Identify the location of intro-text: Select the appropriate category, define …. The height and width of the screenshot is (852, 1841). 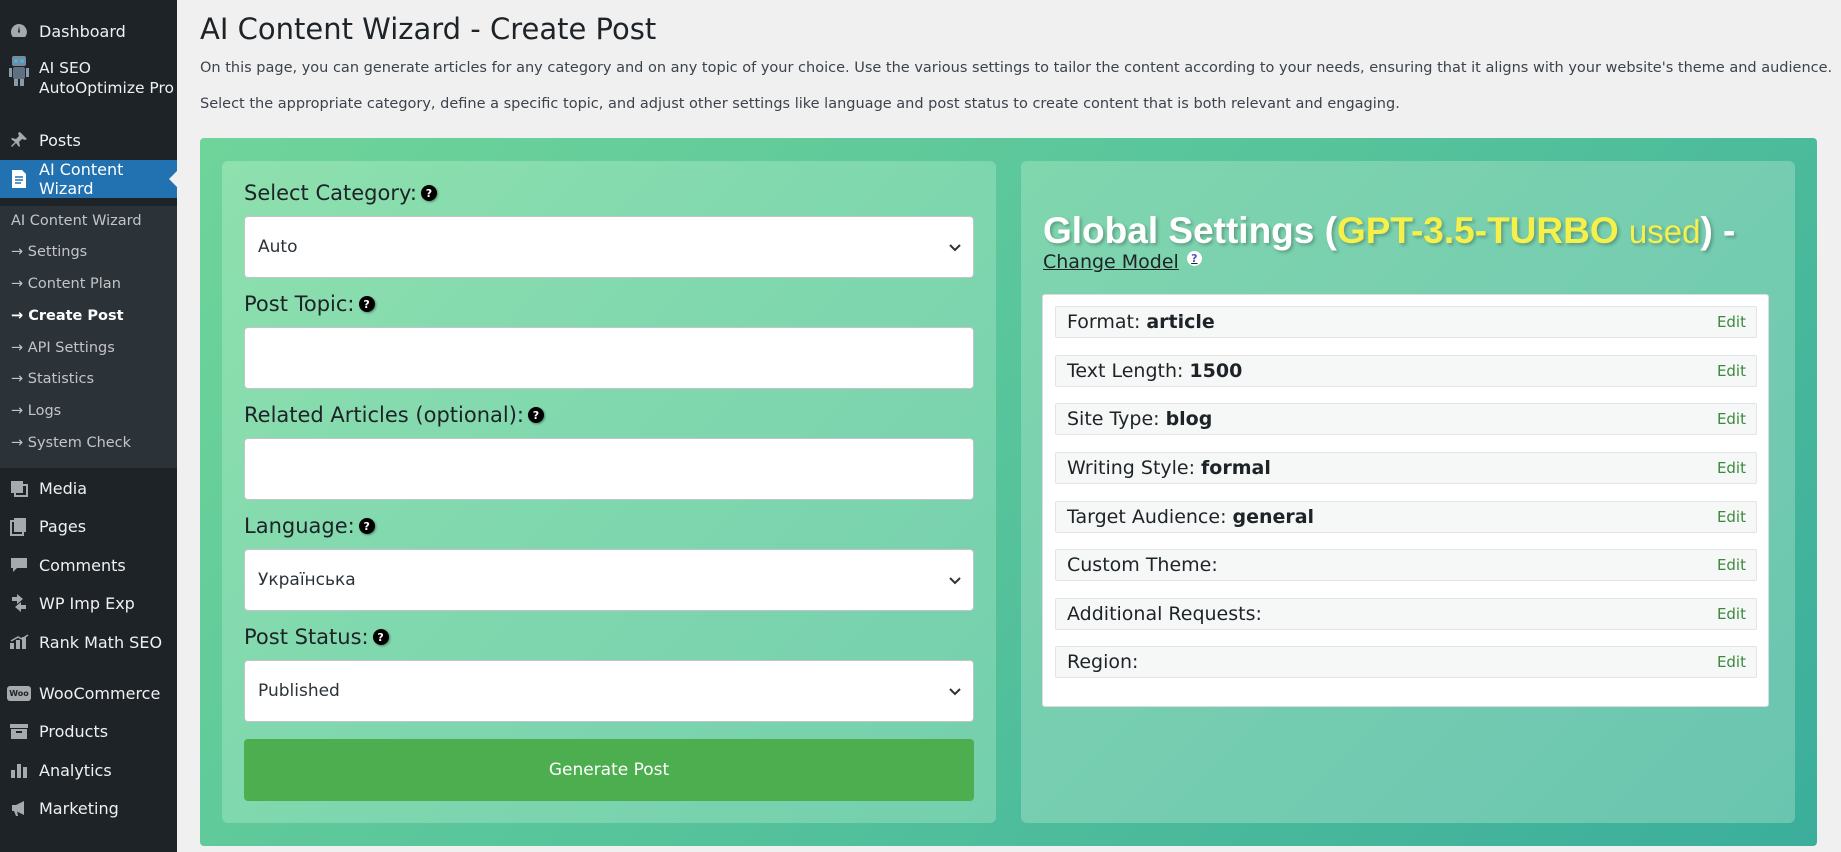
(800, 104).